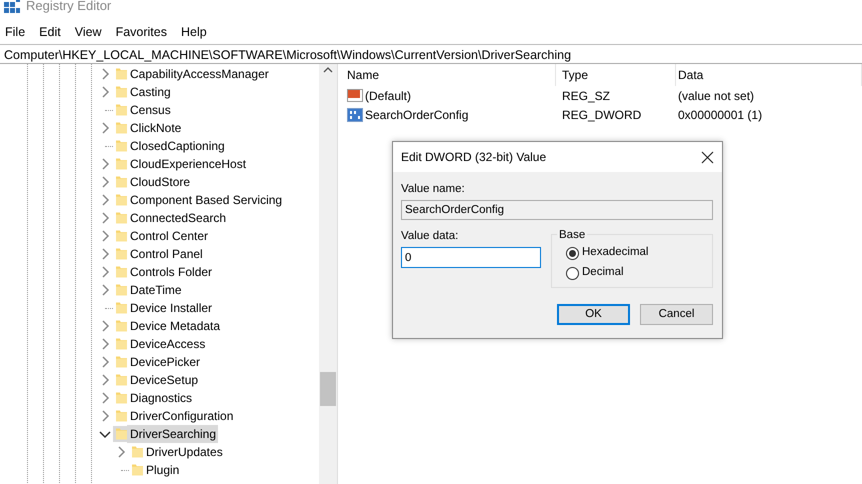 This screenshot has height=484, width=862. What do you see at coordinates (170, 272) in the screenshot?
I see `tree-item: Controls Folder` at bounding box center [170, 272].